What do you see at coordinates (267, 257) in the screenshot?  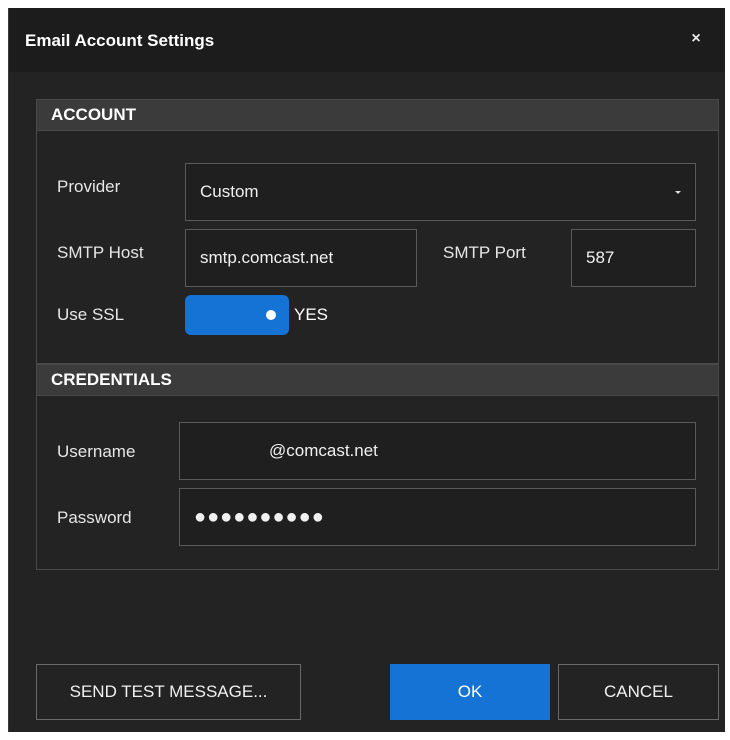 I see `smtp-host-value: smtp.comcast.net` at bounding box center [267, 257].